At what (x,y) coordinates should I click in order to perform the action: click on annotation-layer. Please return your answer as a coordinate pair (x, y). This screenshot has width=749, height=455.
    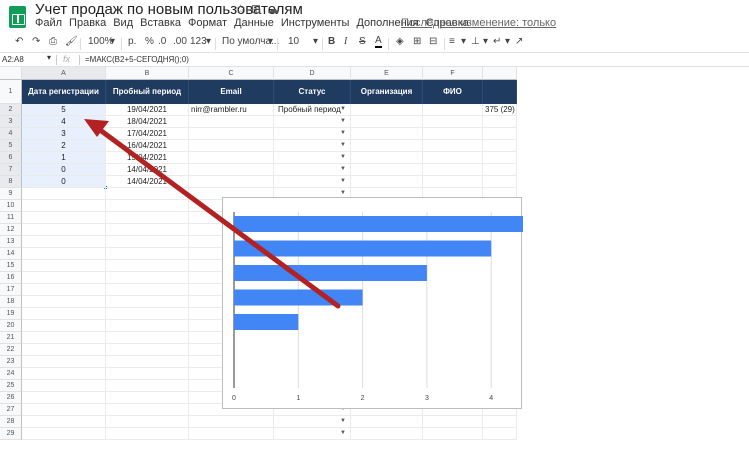
    Looking at the image, I should click on (212, 214).